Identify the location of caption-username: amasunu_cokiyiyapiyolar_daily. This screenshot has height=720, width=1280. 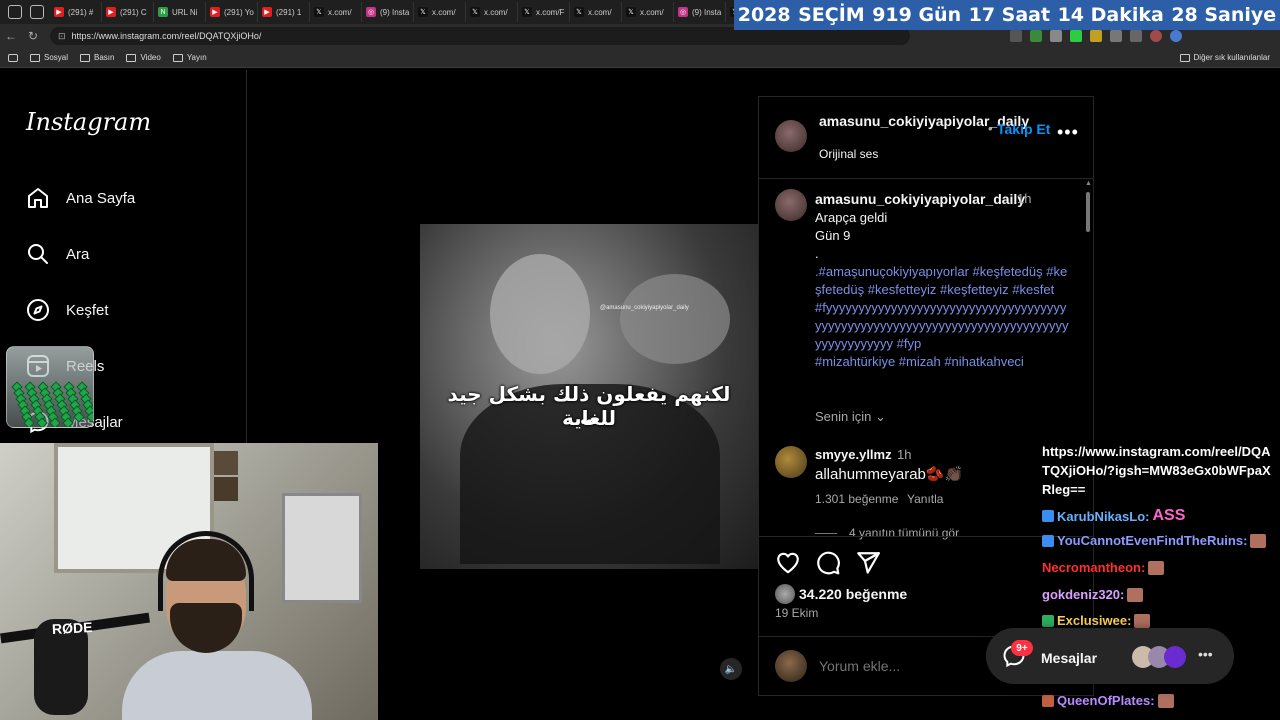
(920, 199).